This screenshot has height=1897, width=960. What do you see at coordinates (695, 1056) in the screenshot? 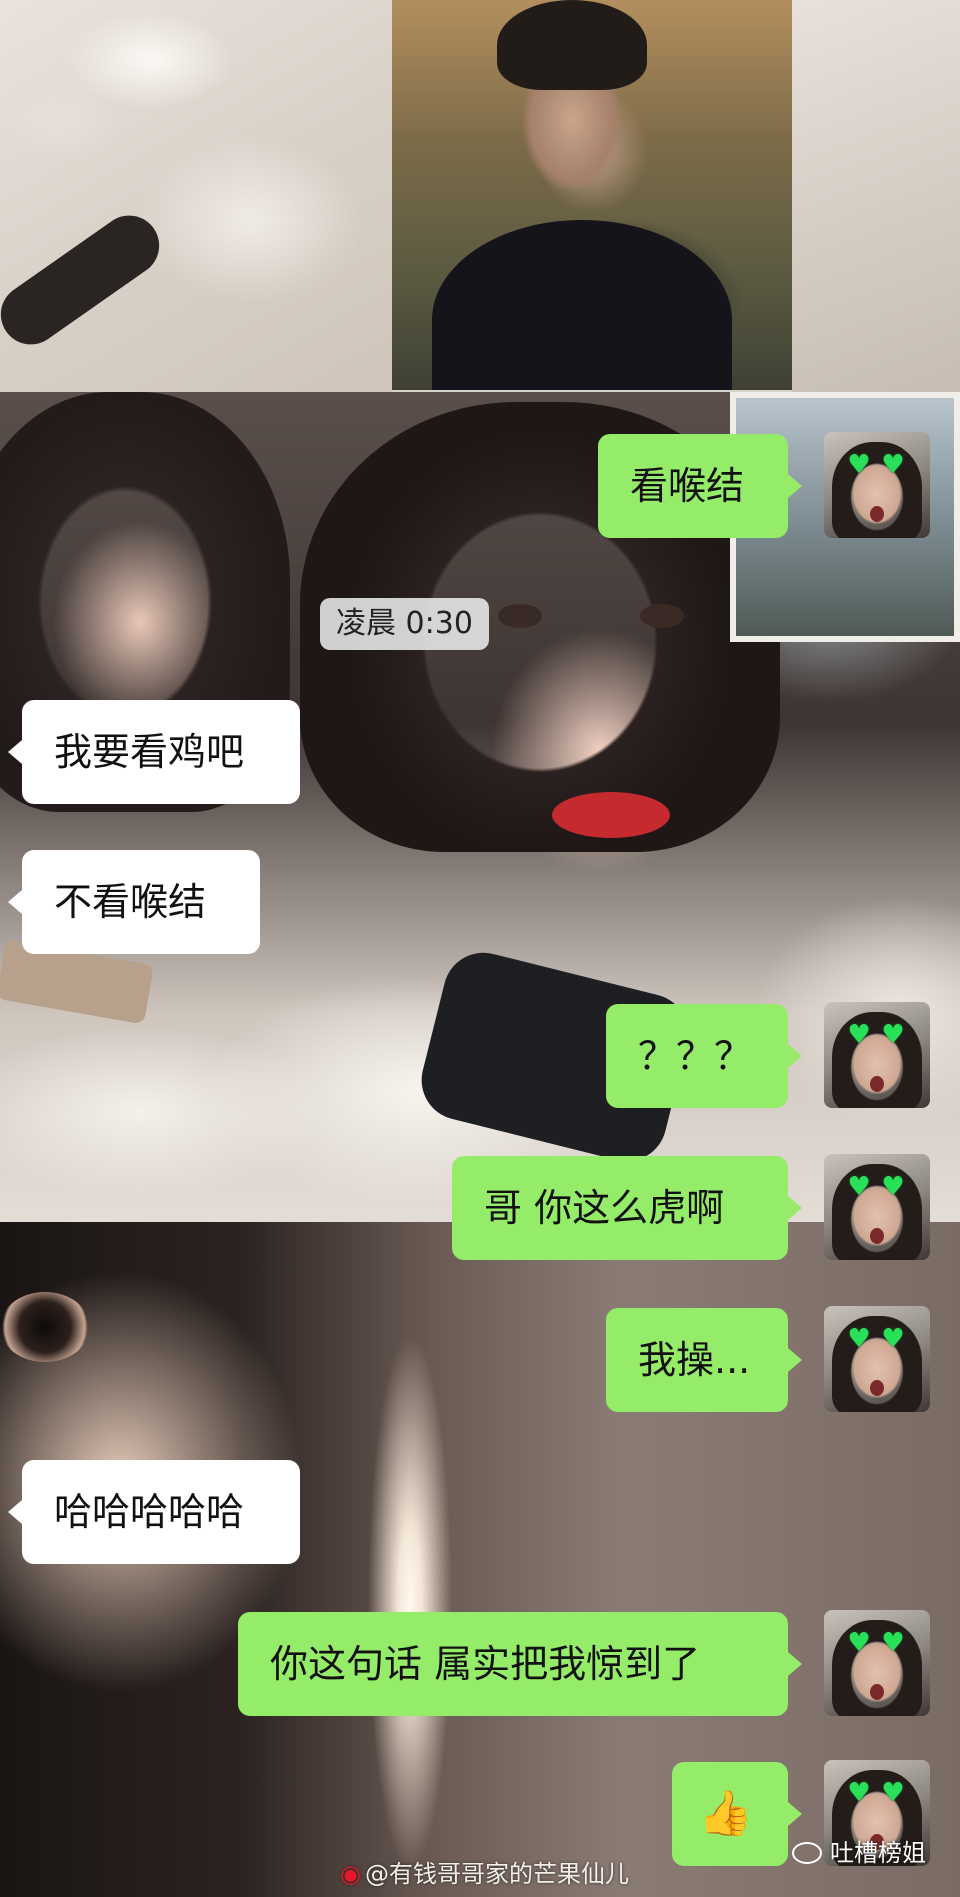
I see `message-text: ？？？` at bounding box center [695, 1056].